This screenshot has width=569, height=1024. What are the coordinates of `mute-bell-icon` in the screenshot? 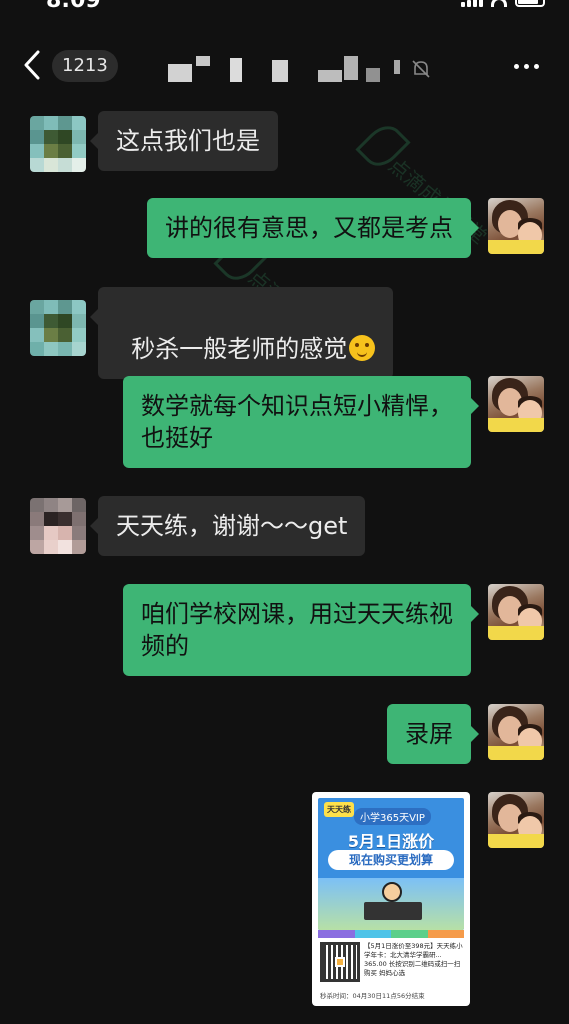 It's located at (421, 69).